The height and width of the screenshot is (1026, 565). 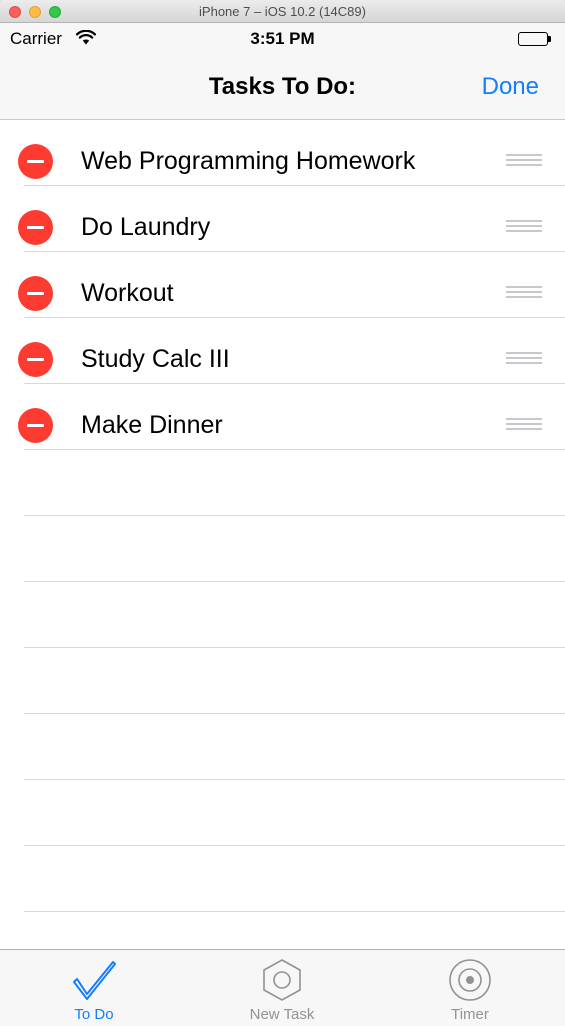 I want to click on table-row: Web Programming Homework, so click(x=282, y=153).